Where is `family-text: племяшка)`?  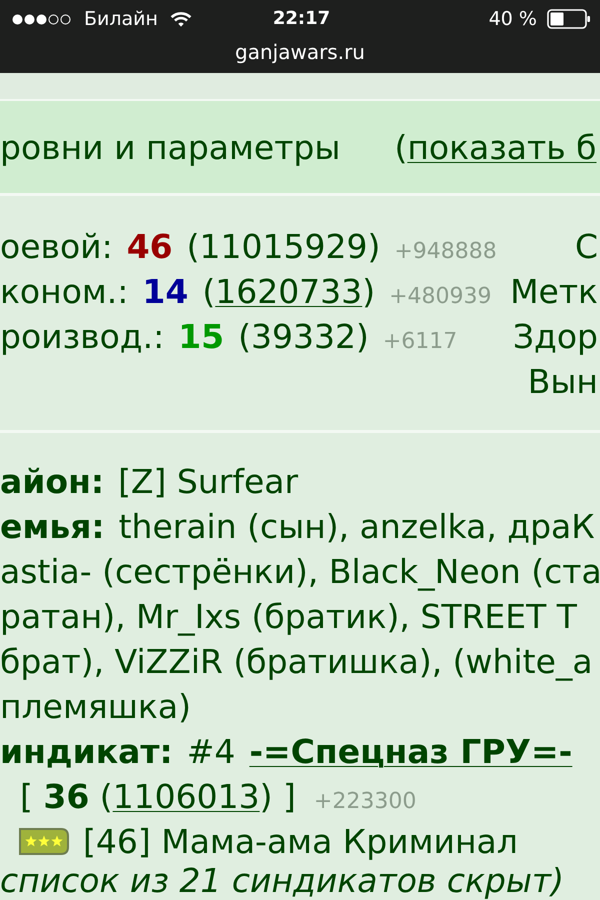
family-text: племяшка) is located at coordinates (95, 707).